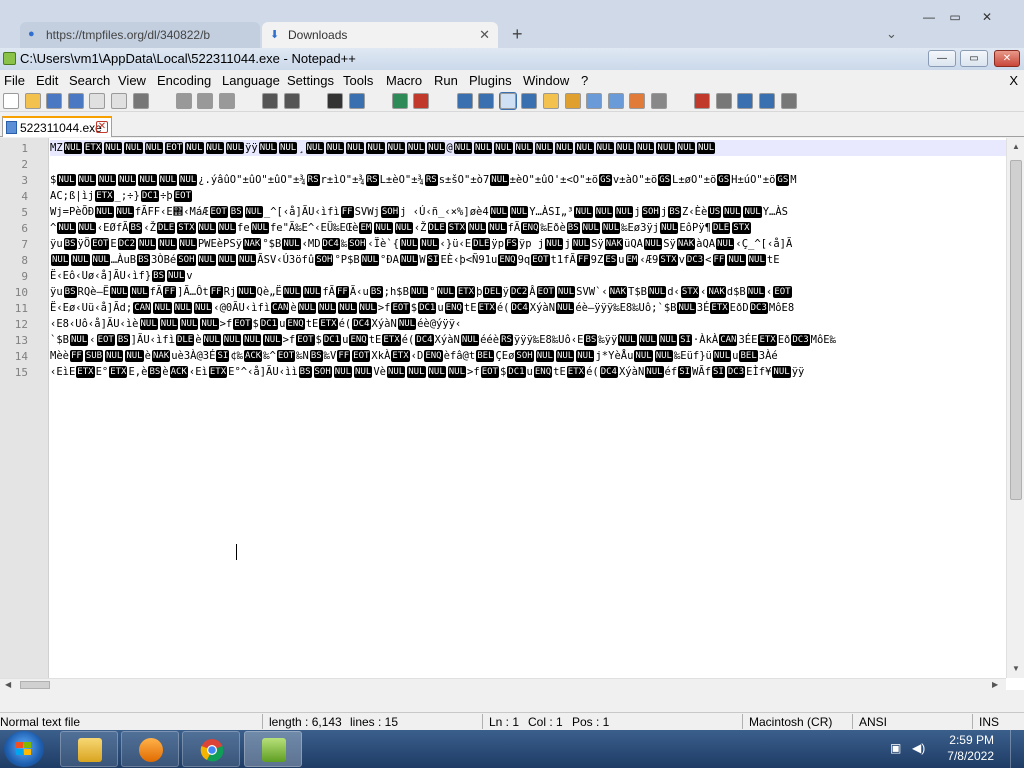 Image resolution: width=1024 pixels, height=768 pixels. Describe the element at coordinates (970, 756) in the screenshot. I see `clock-date: 7/8/2022` at that location.